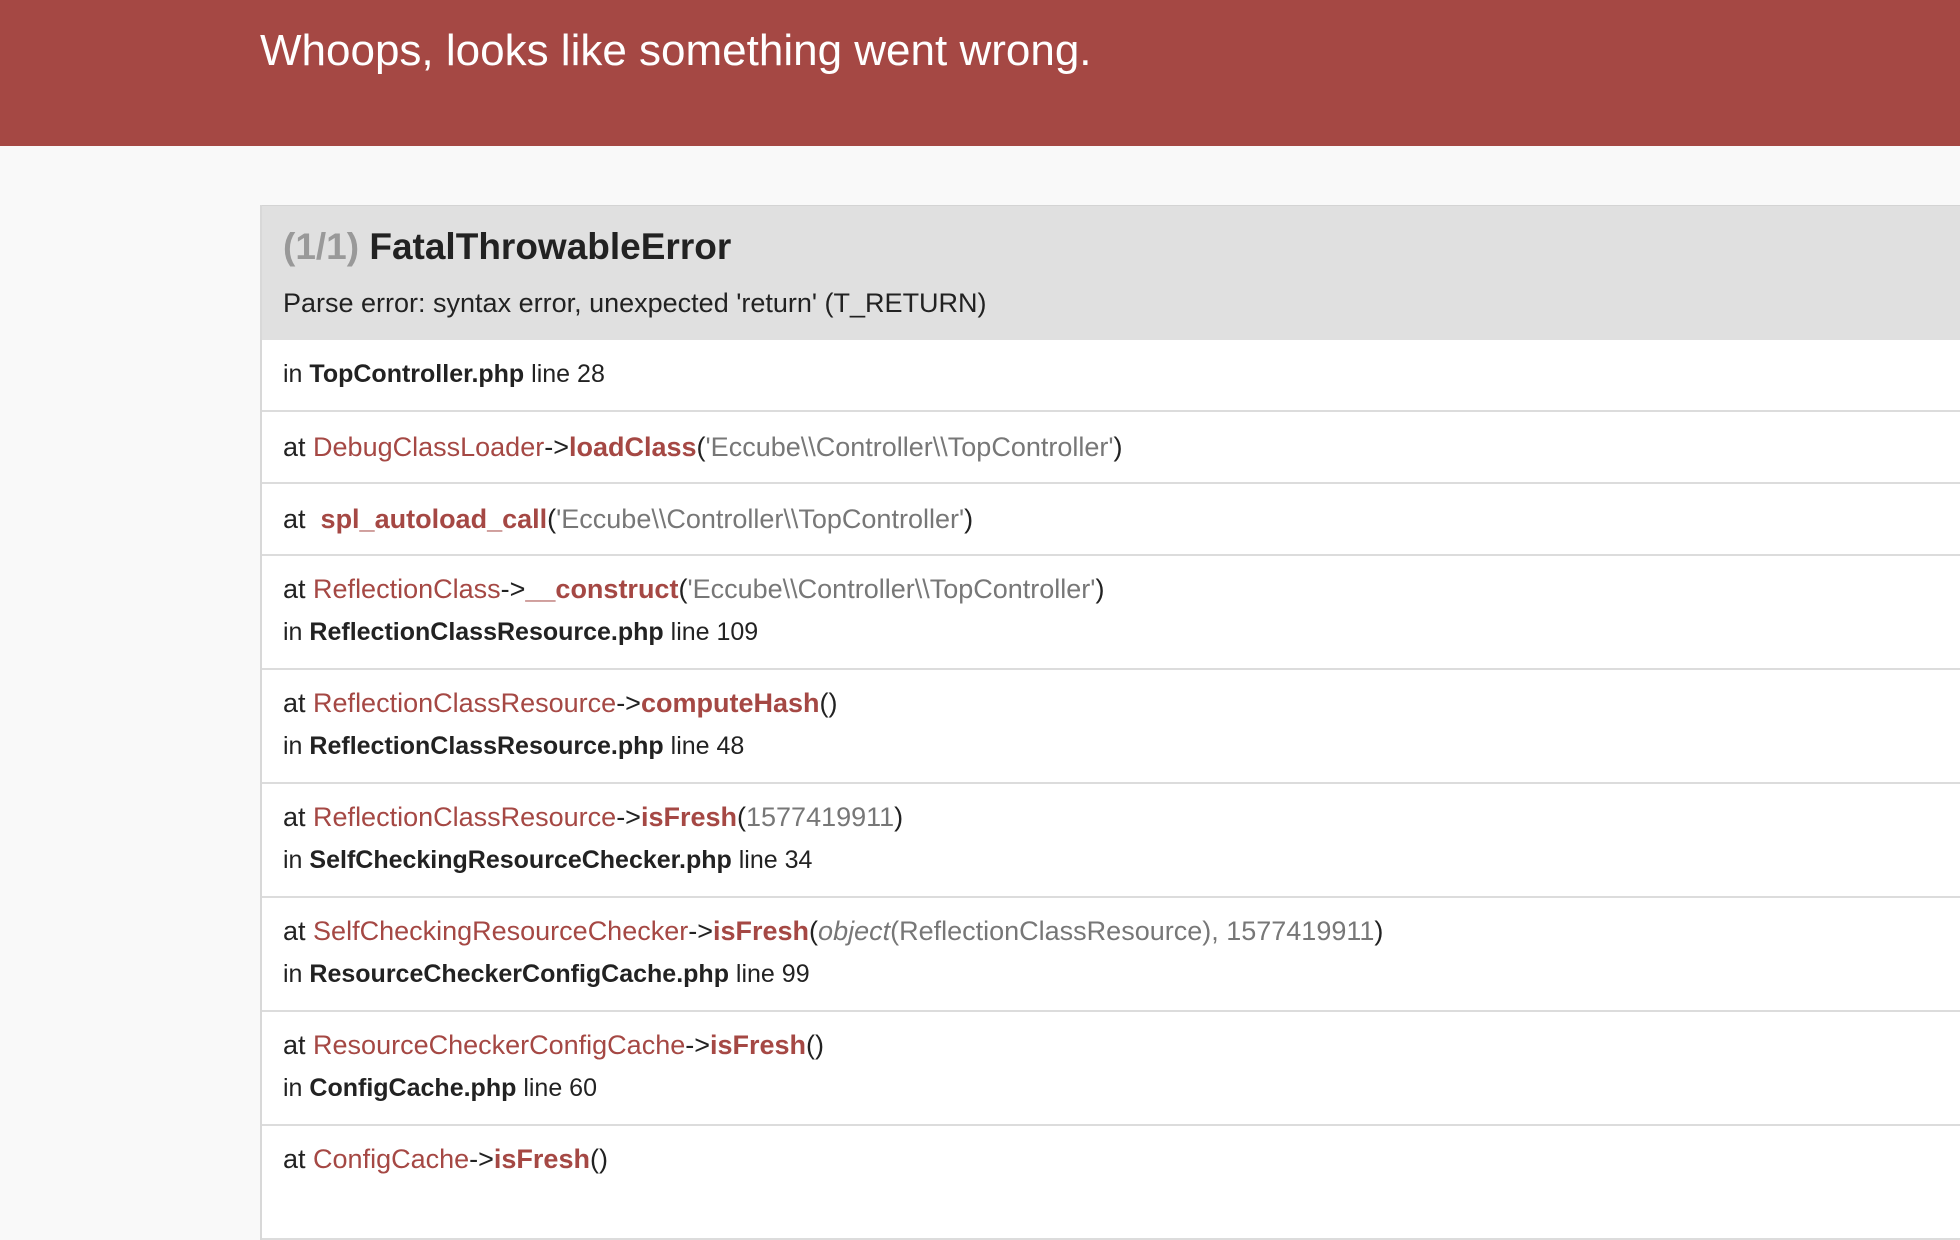 The width and height of the screenshot is (1960, 1240). I want to click on exception-class: FatalThrowableError, so click(550, 246).